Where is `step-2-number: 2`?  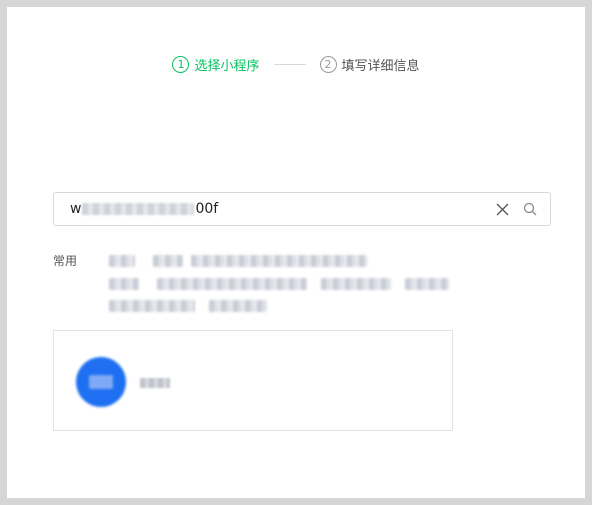
step-2-number: 2 is located at coordinates (328, 64).